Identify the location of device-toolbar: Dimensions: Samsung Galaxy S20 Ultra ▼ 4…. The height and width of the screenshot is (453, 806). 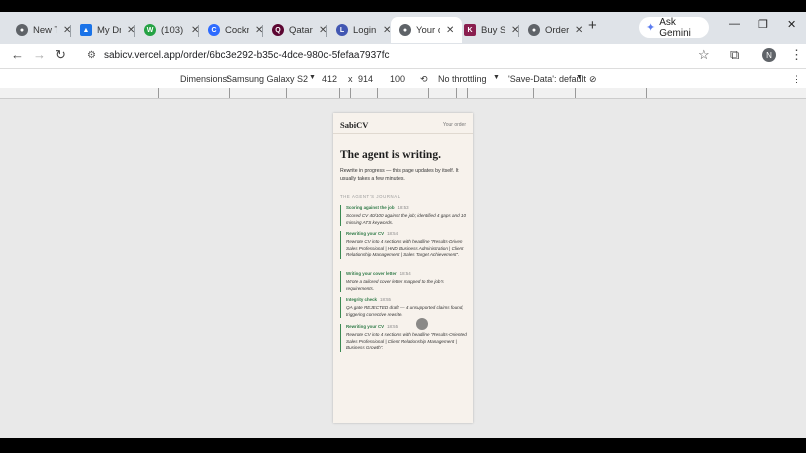
(403, 78).